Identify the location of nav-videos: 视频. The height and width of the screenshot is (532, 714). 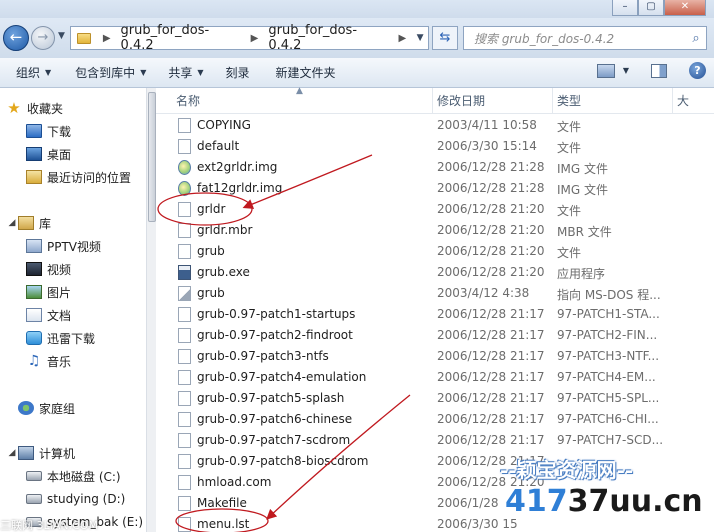
(48, 269).